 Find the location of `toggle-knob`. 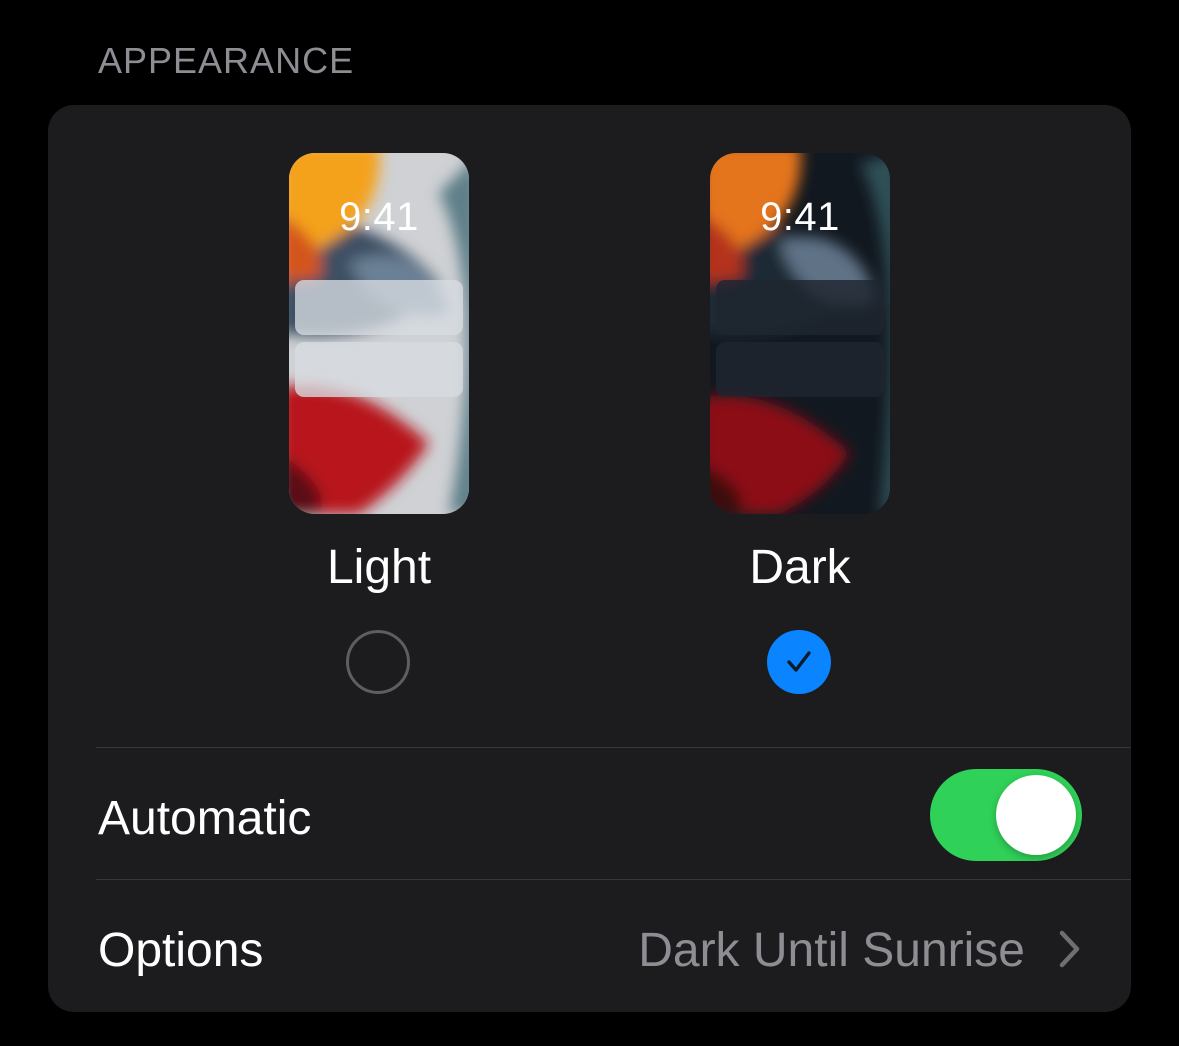

toggle-knob is located at coordinates (1036, 815).